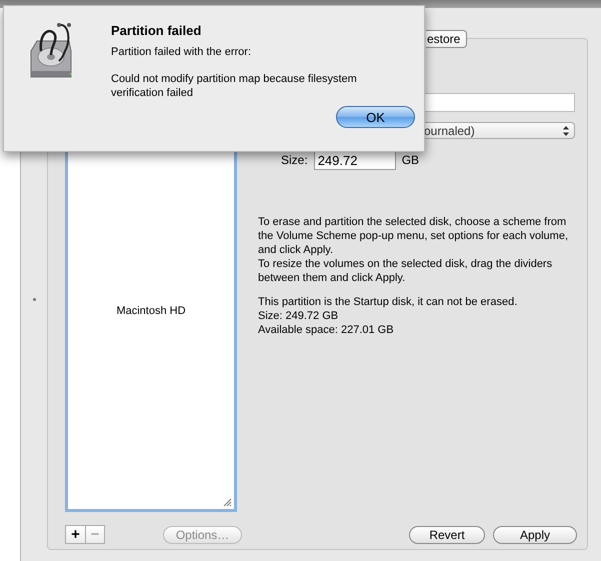 Image resolution: width=601 pixels, height=561 pixels. What do you see at coordinates (34, 299) in the screenshot?
I see `splitter-handle-icon` at bounding box center [34, 299].